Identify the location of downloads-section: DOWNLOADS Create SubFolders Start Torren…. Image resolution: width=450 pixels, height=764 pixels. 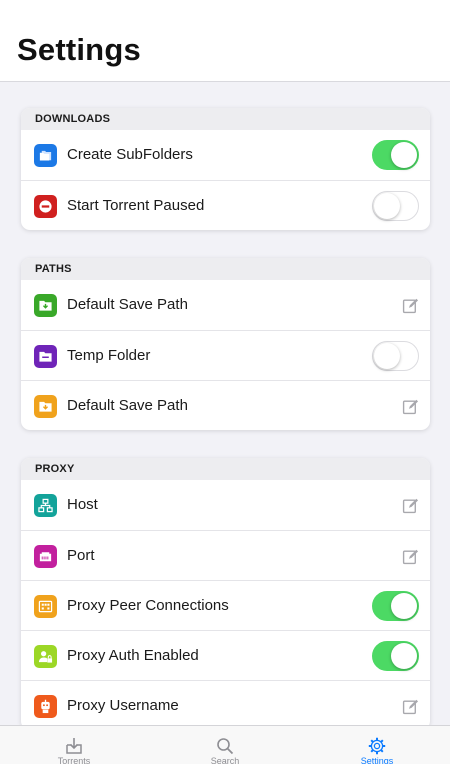
(225, 169).